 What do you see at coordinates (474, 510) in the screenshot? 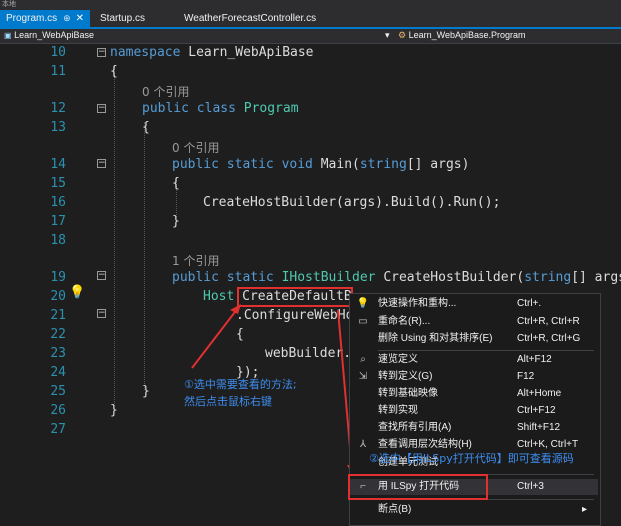
I see `menu-item-breakpoint: 断点(B) ▸` at bounding box center [474, 510].